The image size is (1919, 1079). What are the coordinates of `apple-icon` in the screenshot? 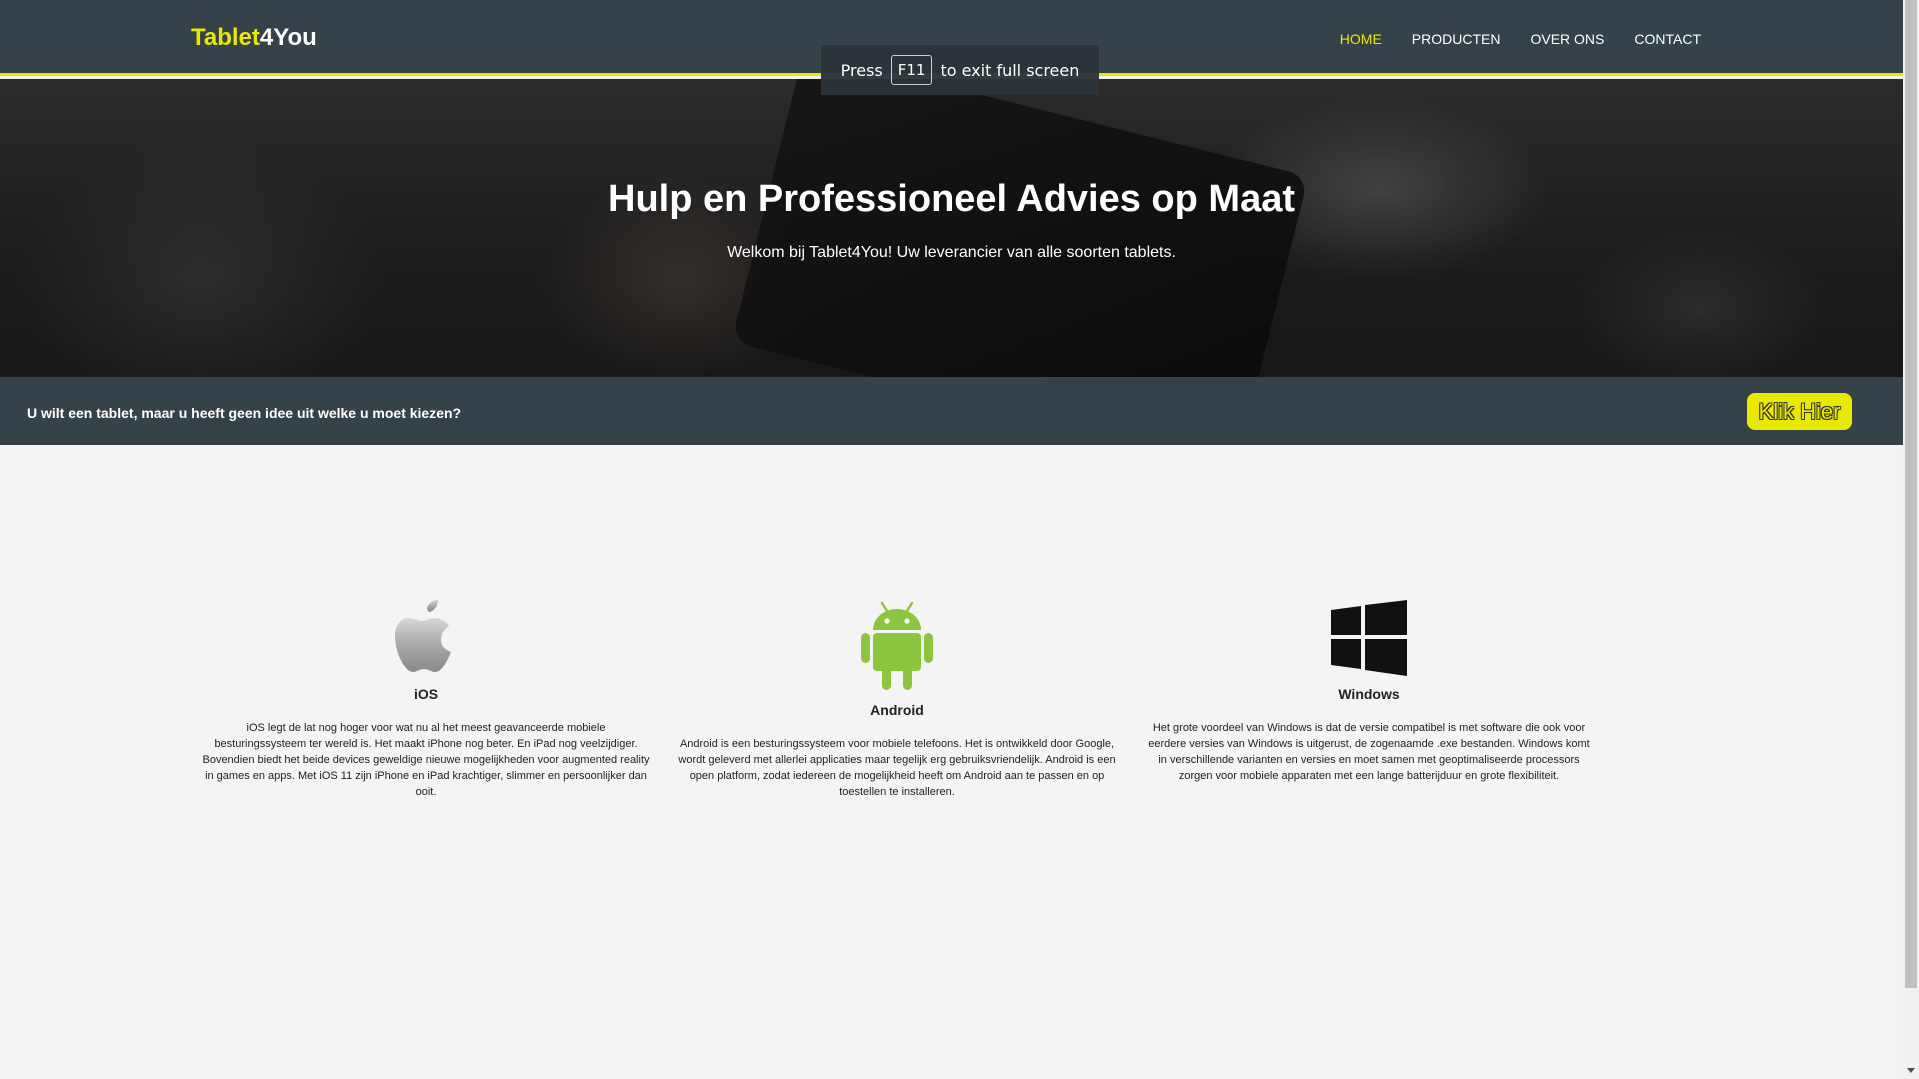 It's located at (423, 636).